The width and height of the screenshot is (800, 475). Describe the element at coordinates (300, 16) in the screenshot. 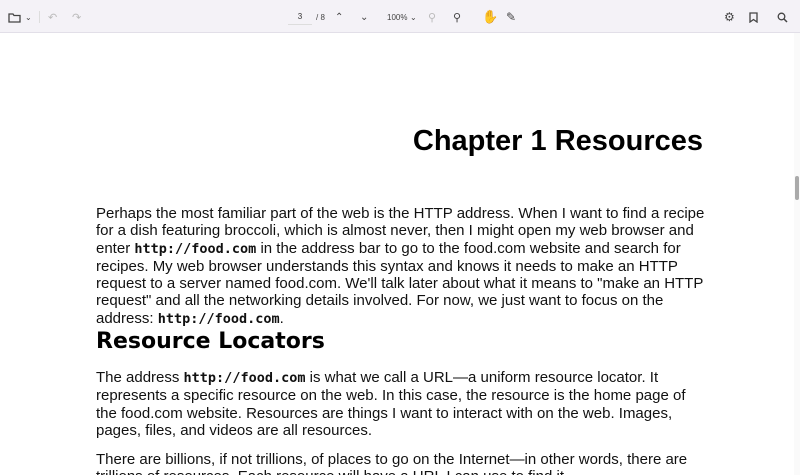

I see `page-number-input: 3` at that location.